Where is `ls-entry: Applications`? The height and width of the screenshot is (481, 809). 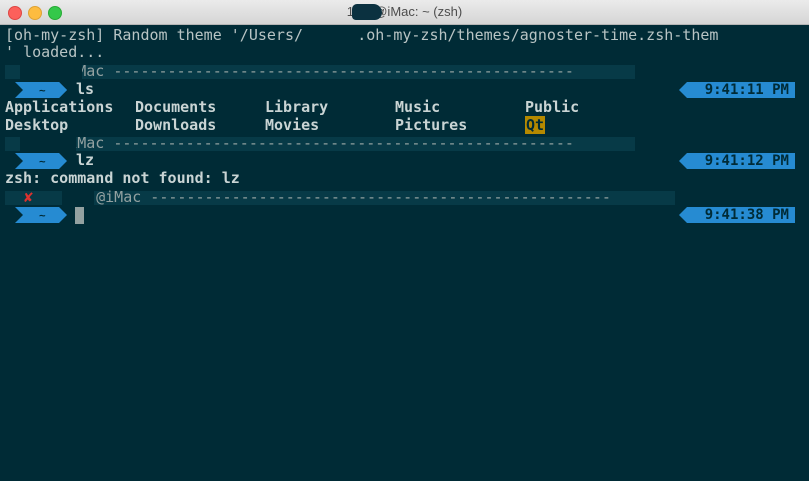
ls-entry: Applications is located at coordinates (59, 107).